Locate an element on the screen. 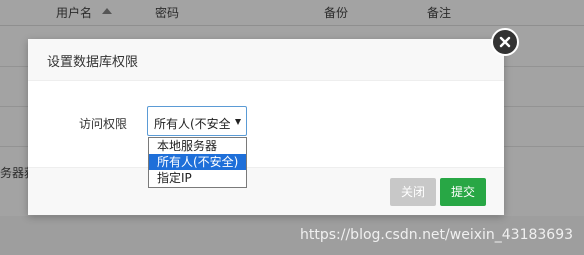 The width and height of the screenshot is (584, 255). access-permission-select: 所有人(不安全) is located at coordinates (197, 121).